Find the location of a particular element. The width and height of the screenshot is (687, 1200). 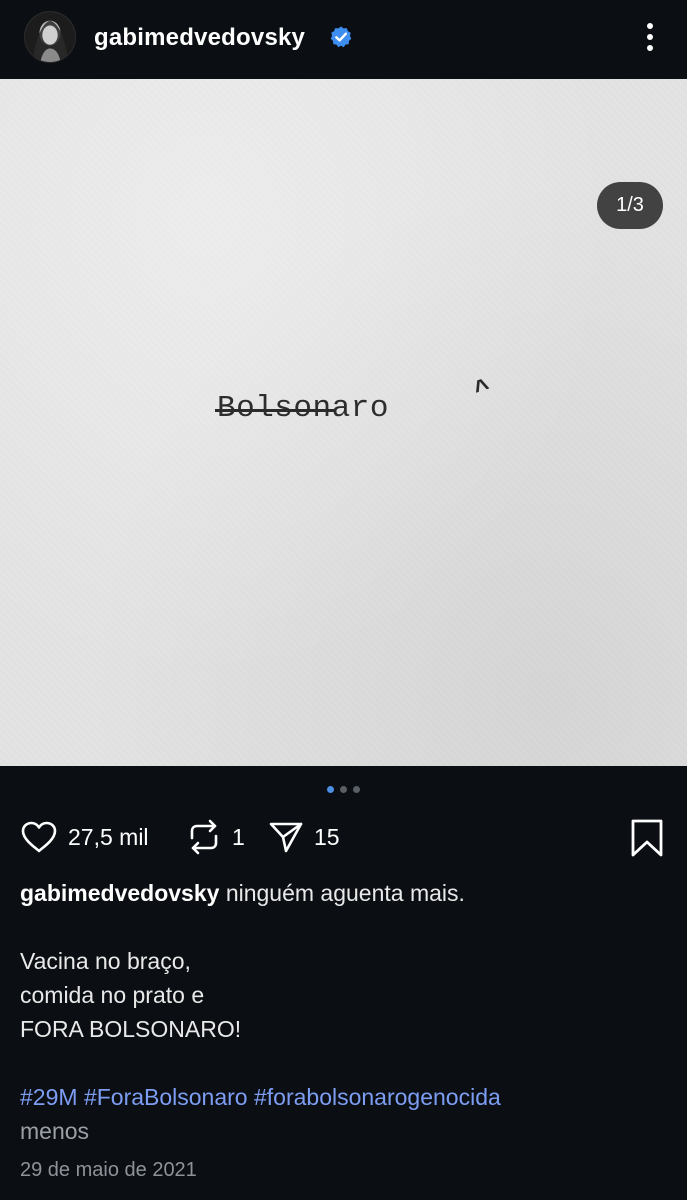

caption-line: Vacina no braço, is located at coordinates (105, 961).